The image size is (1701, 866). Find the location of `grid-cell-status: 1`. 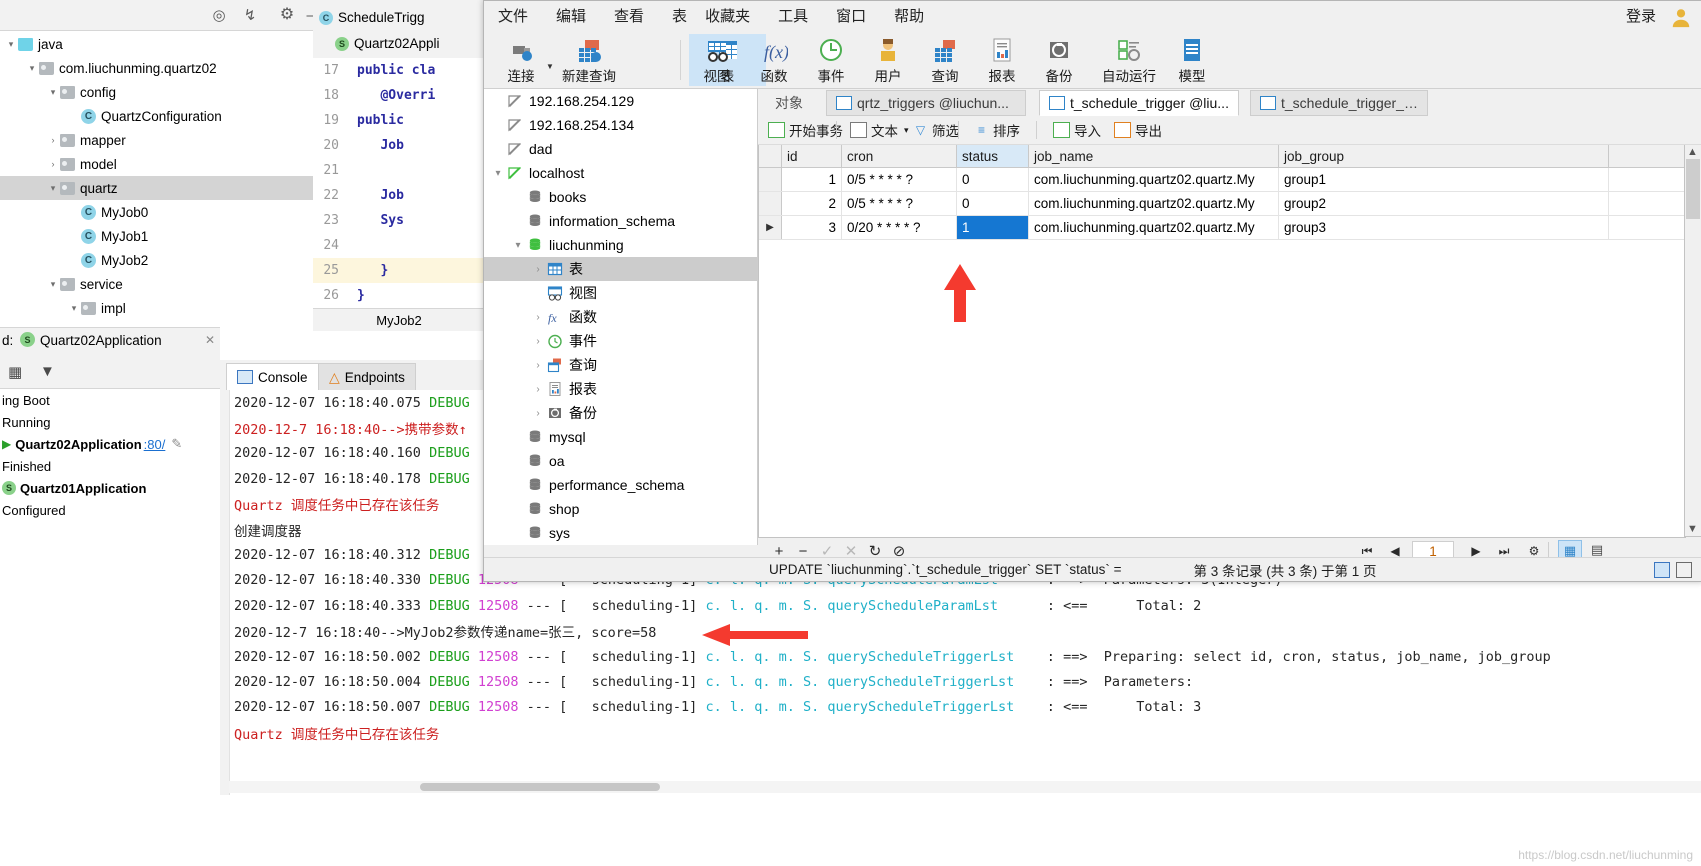

grid-cell-status: 1 is located at coordinates (993, 227).